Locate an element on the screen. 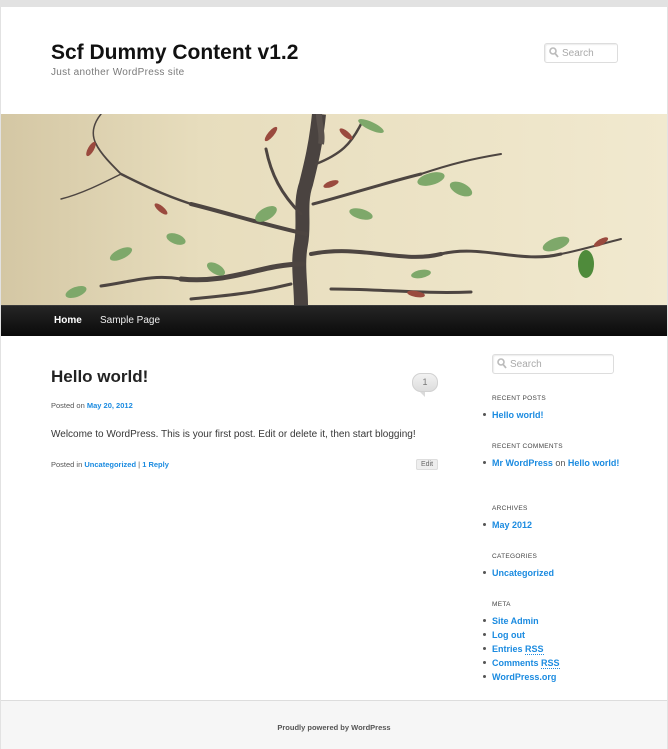 The width and height of the screenshot is (668, 749). list-item: Comments RSS is located at coordinates (552, 663).